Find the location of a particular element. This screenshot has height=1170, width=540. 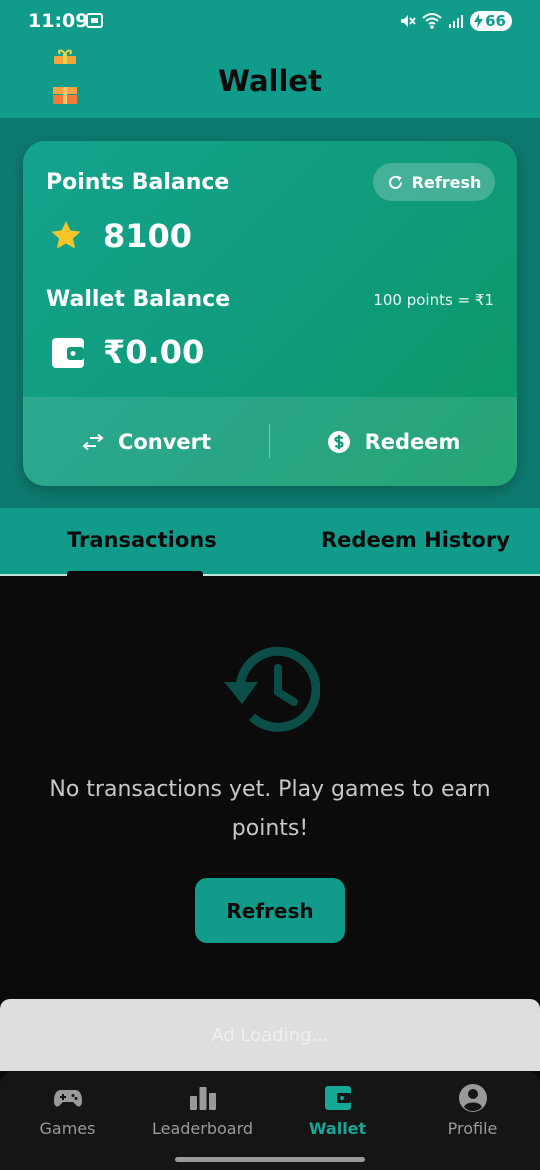

battery-indicator: 66 is located at coordinates (491, 21).